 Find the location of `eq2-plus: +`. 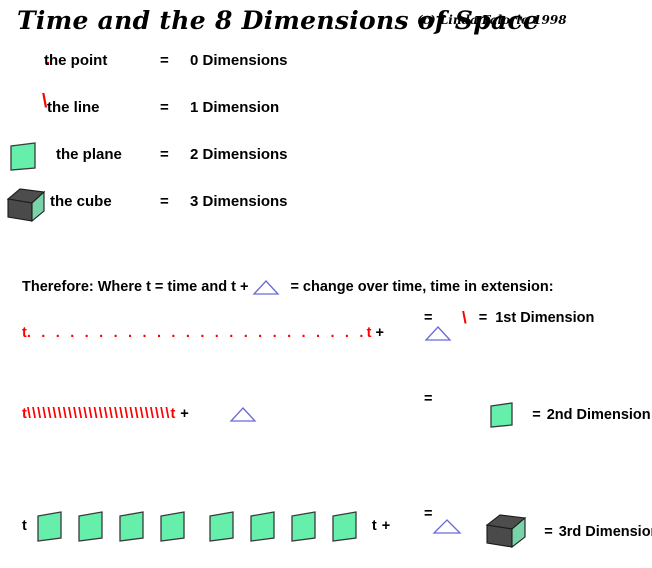

eq2-plus: + is located at coordinates (184, 414).